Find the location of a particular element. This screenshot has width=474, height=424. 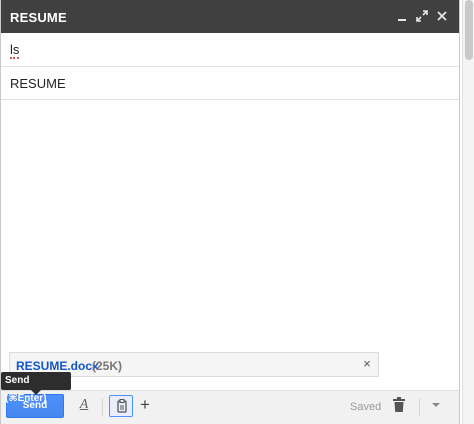

more-options-dropdown-icon is located at coordinates (436, 406).